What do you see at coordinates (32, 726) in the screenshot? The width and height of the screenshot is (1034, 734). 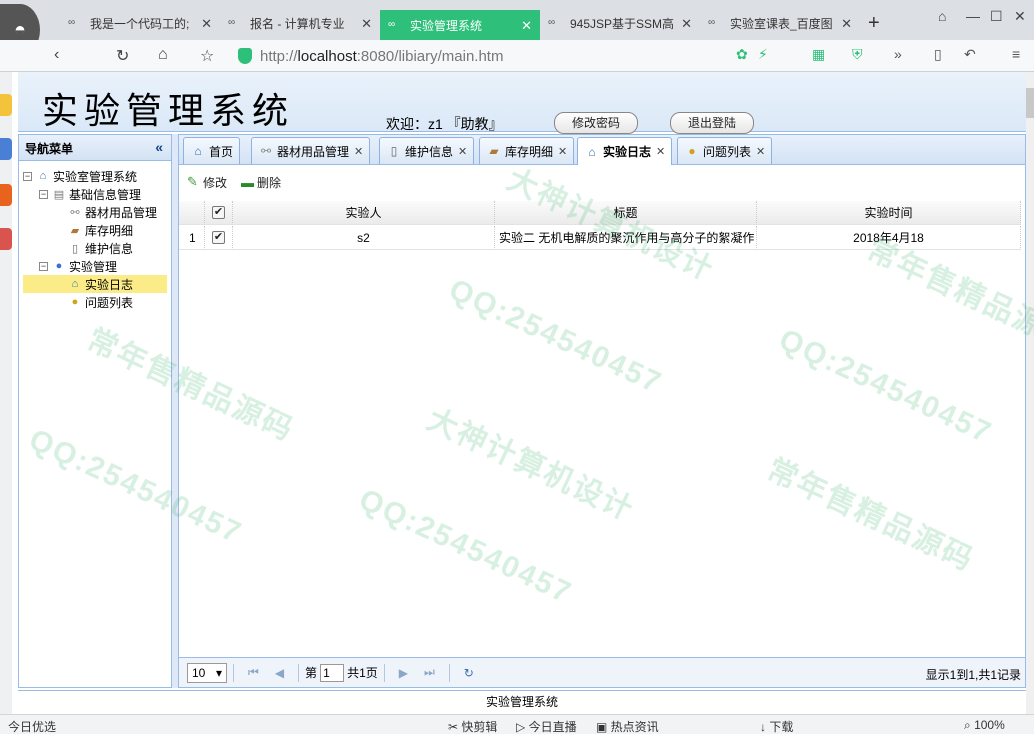 I see `status-today-picks: 今日优选` at bounding box center [32, 726].